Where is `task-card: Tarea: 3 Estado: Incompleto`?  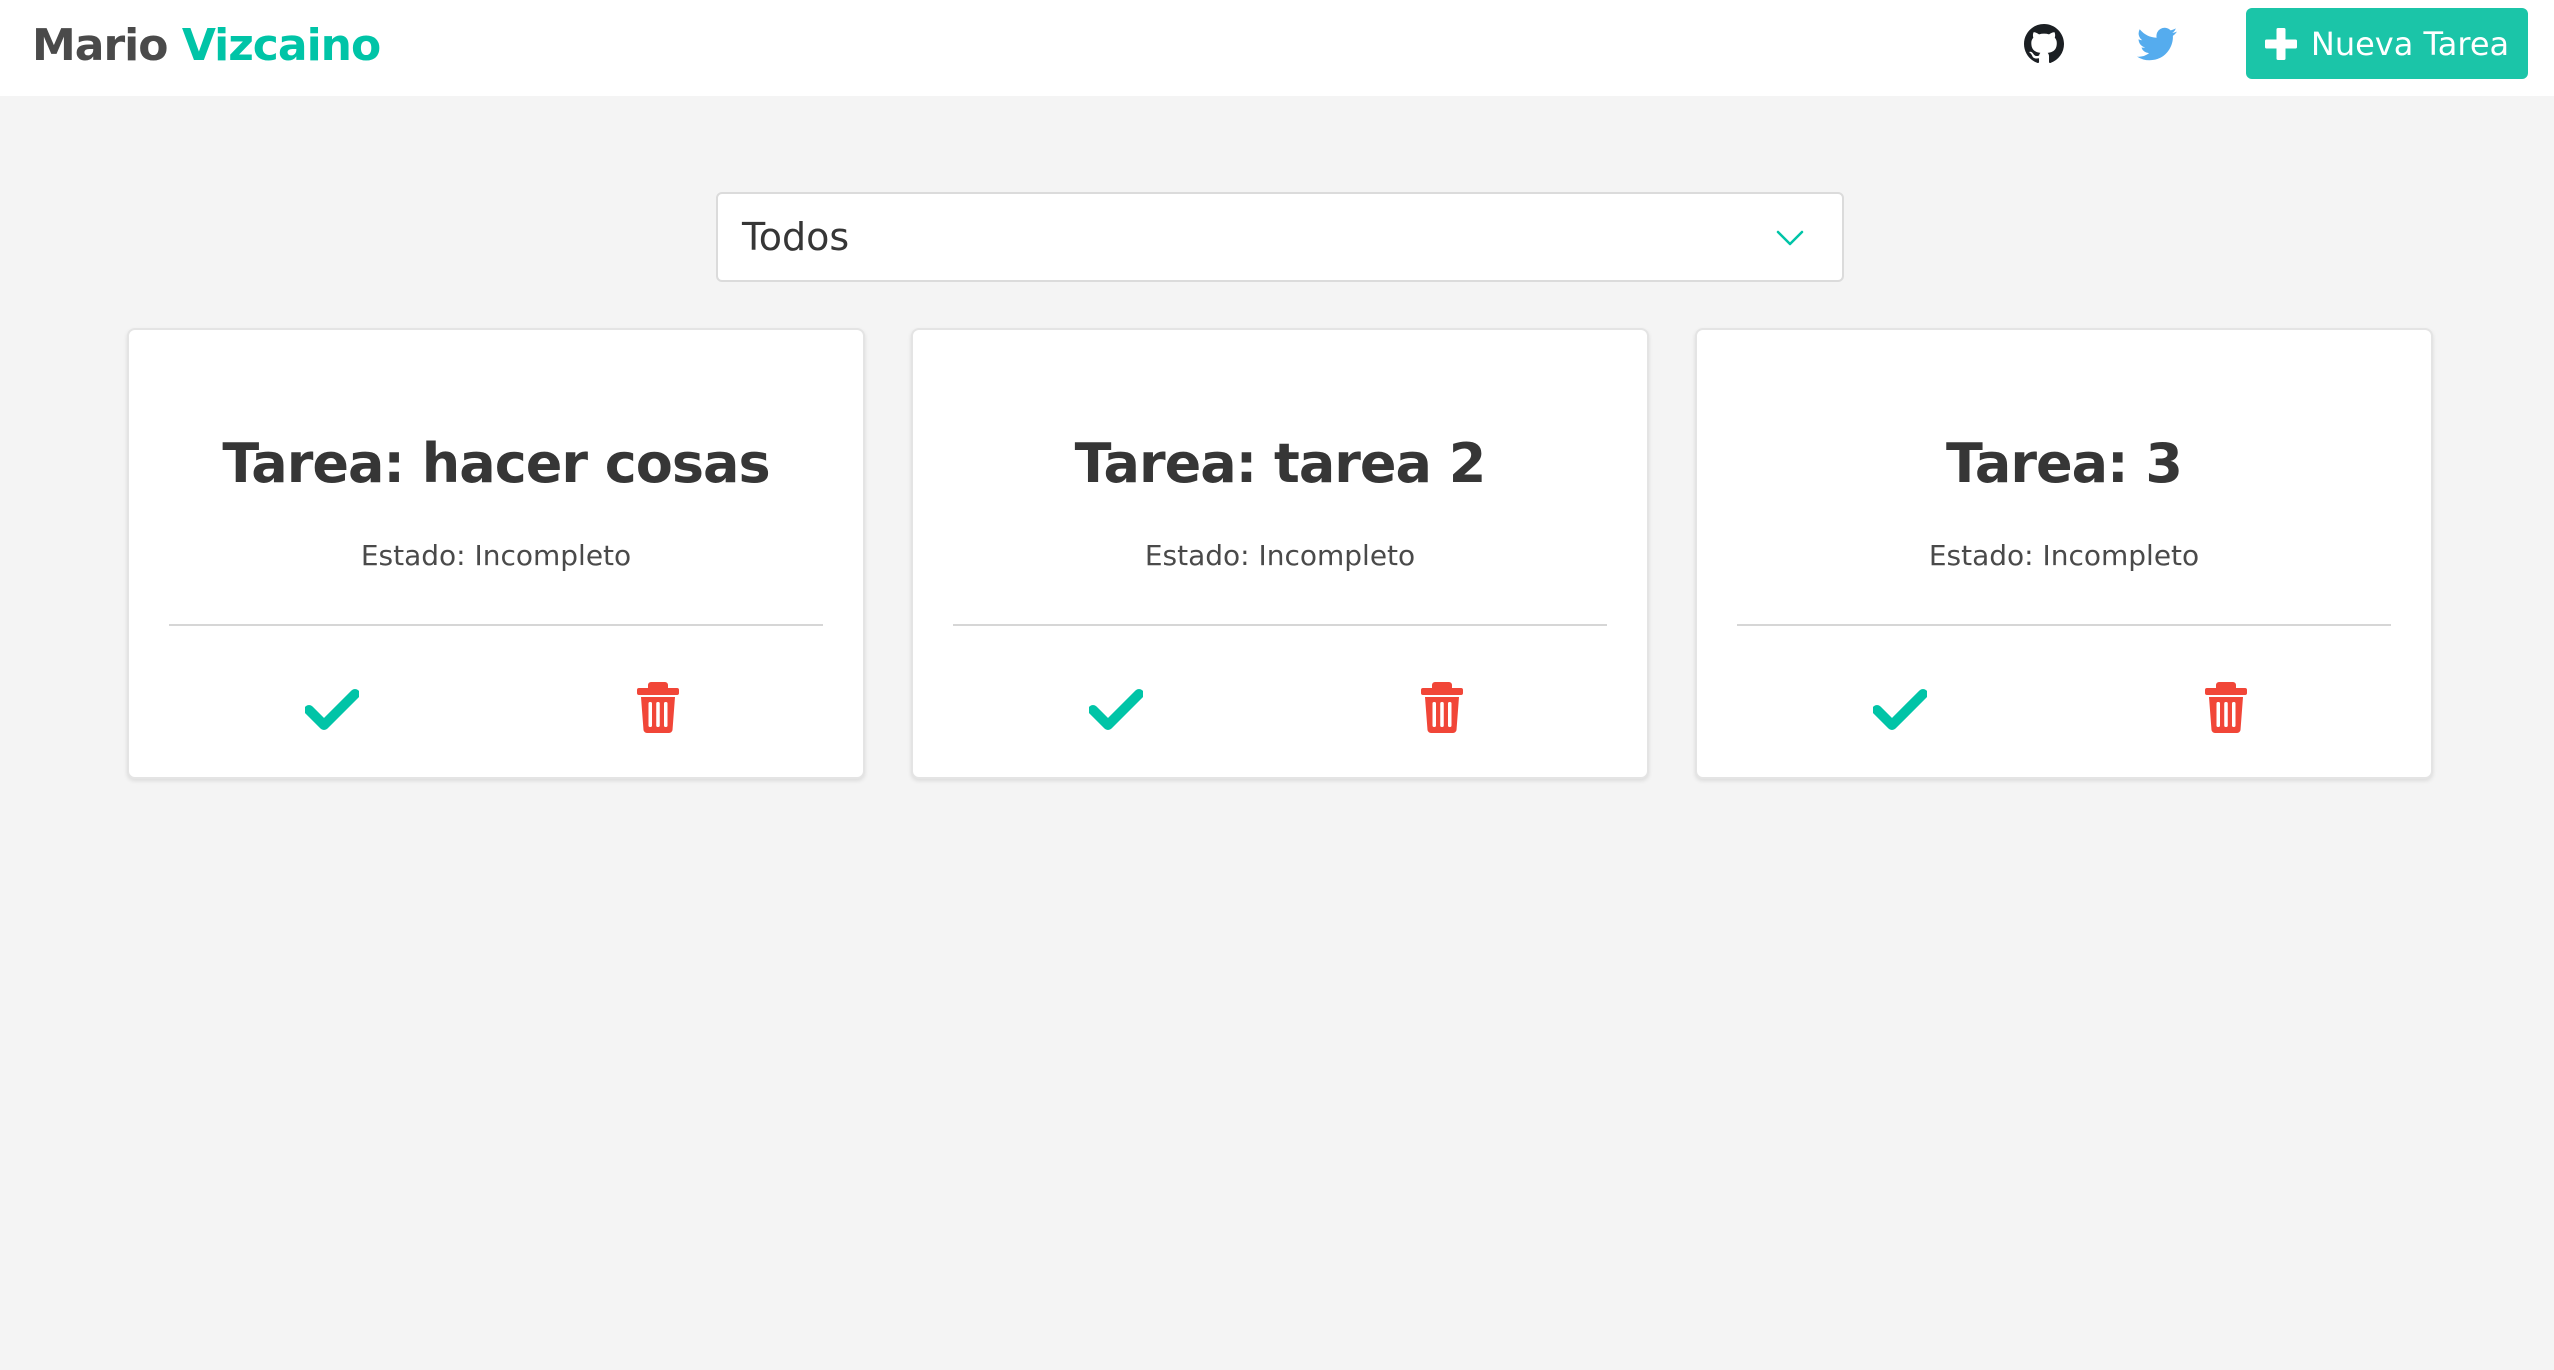
task-card: Tarea: 3 Estado: Incompleto is located at coordinates (2064, 553).